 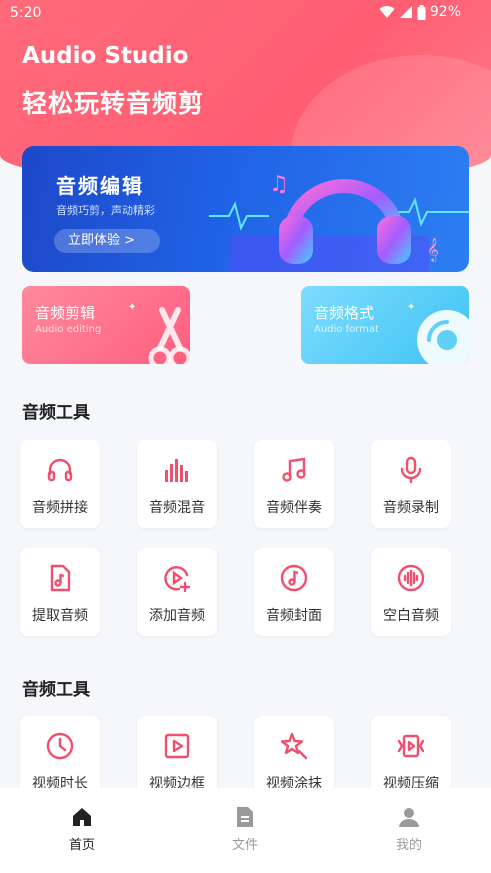 What do you see at coordinates (177, 579) in the screenshot?
I see `play-add-icon` at bounding box center [177, 579].